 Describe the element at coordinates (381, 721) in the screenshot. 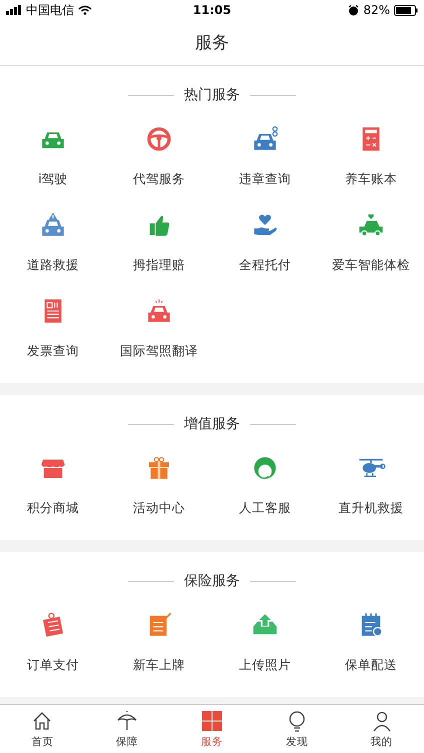

I see `person-icon` at that location.